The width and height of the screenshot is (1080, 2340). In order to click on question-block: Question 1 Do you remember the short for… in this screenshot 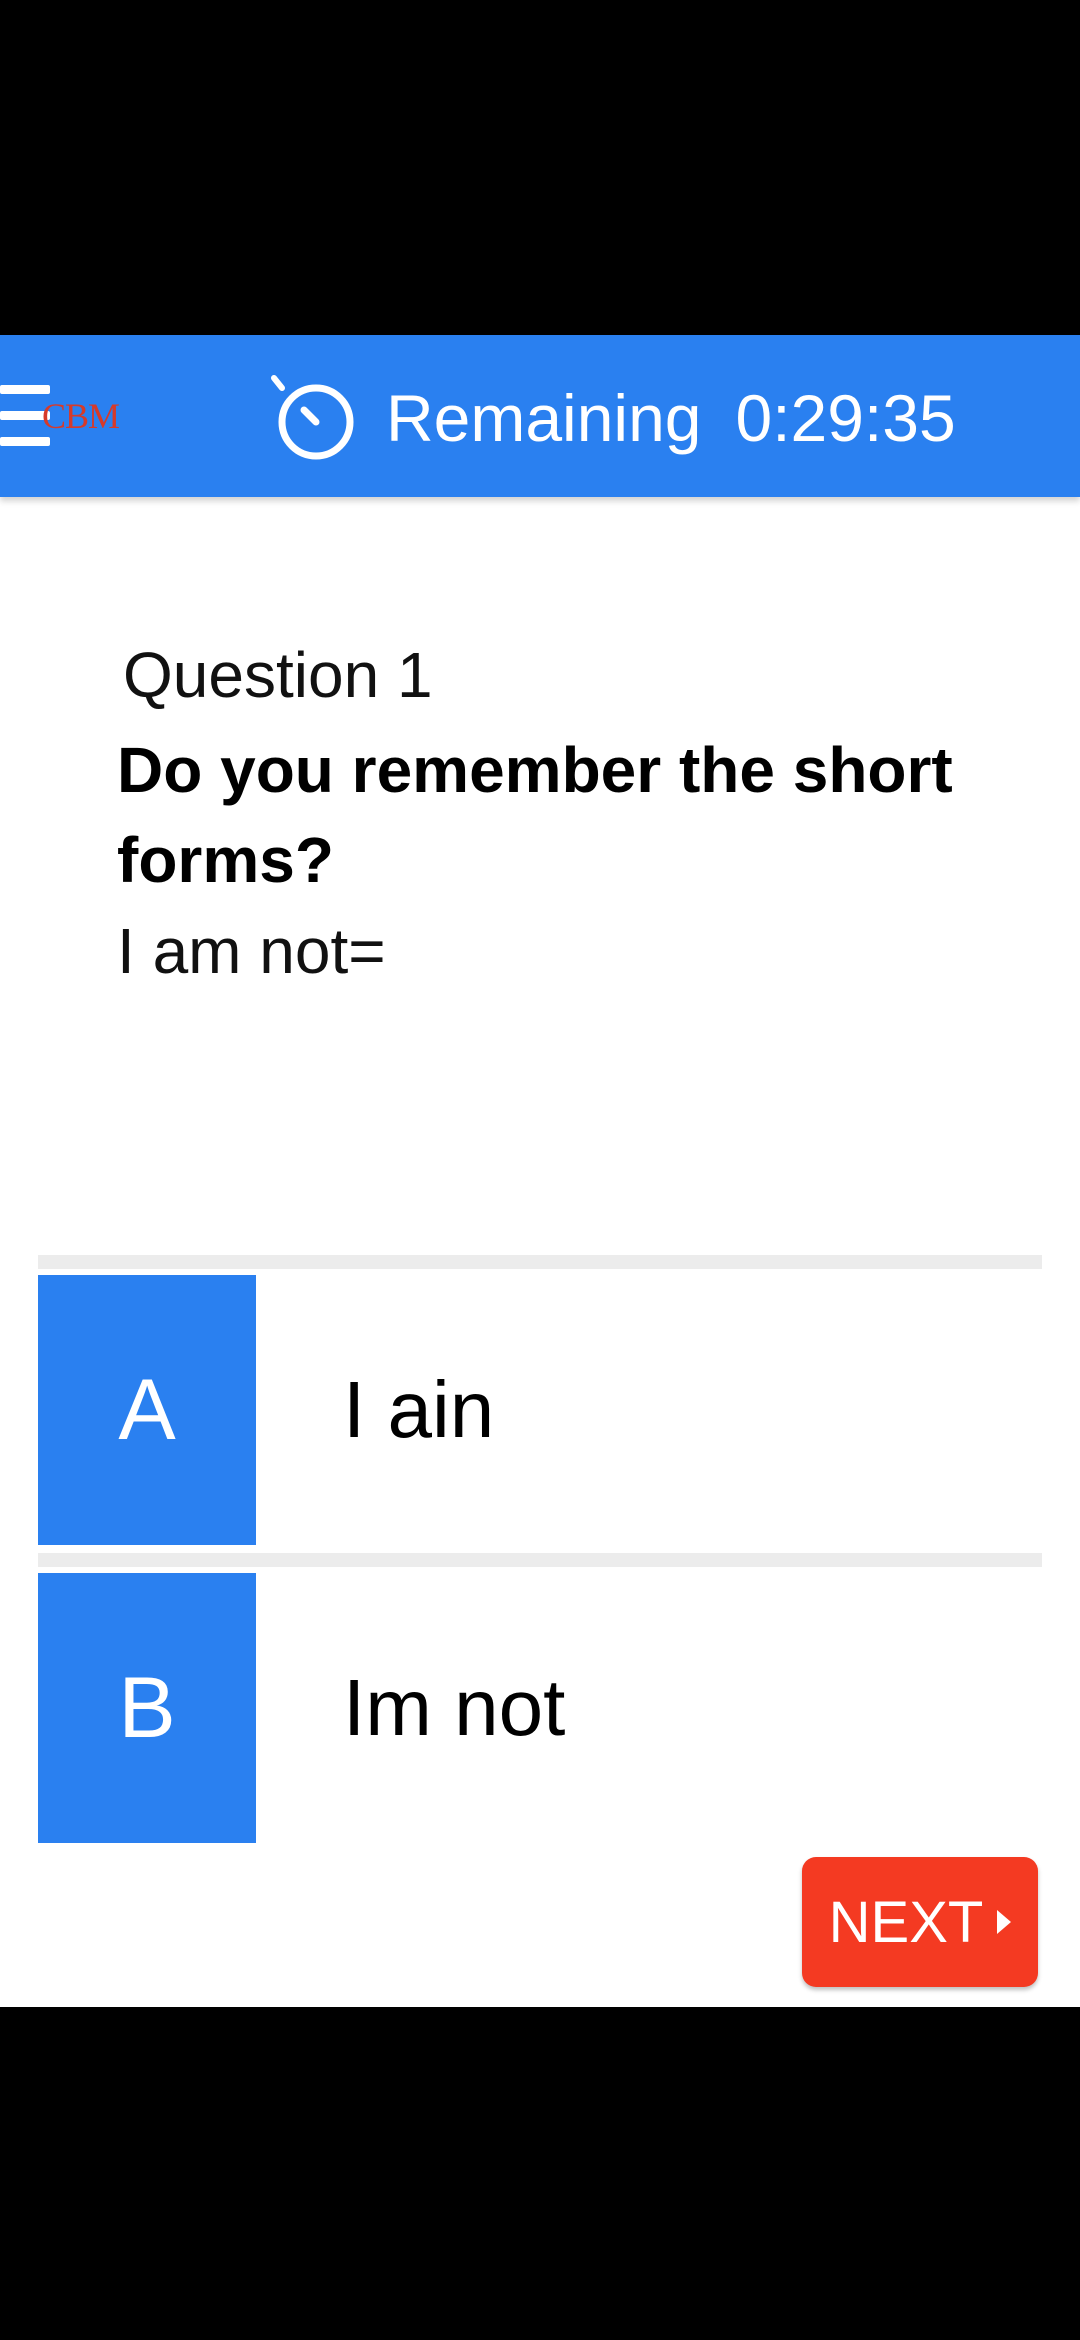, I will do `click(567, 813)`.